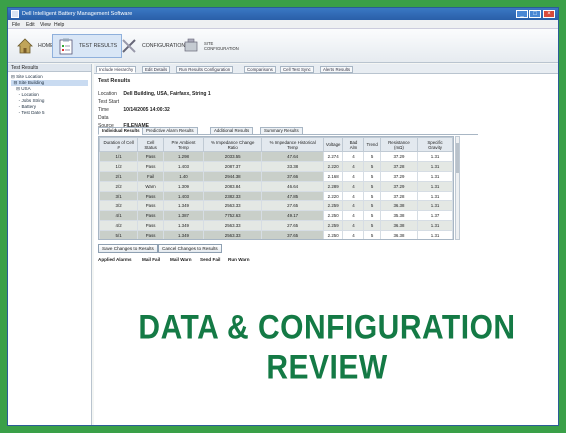  What do you see at coordinates (337, 69) in the screenshot?
I see `tab-alerts-results: Alerts Results` at bounding box center [337, 69].